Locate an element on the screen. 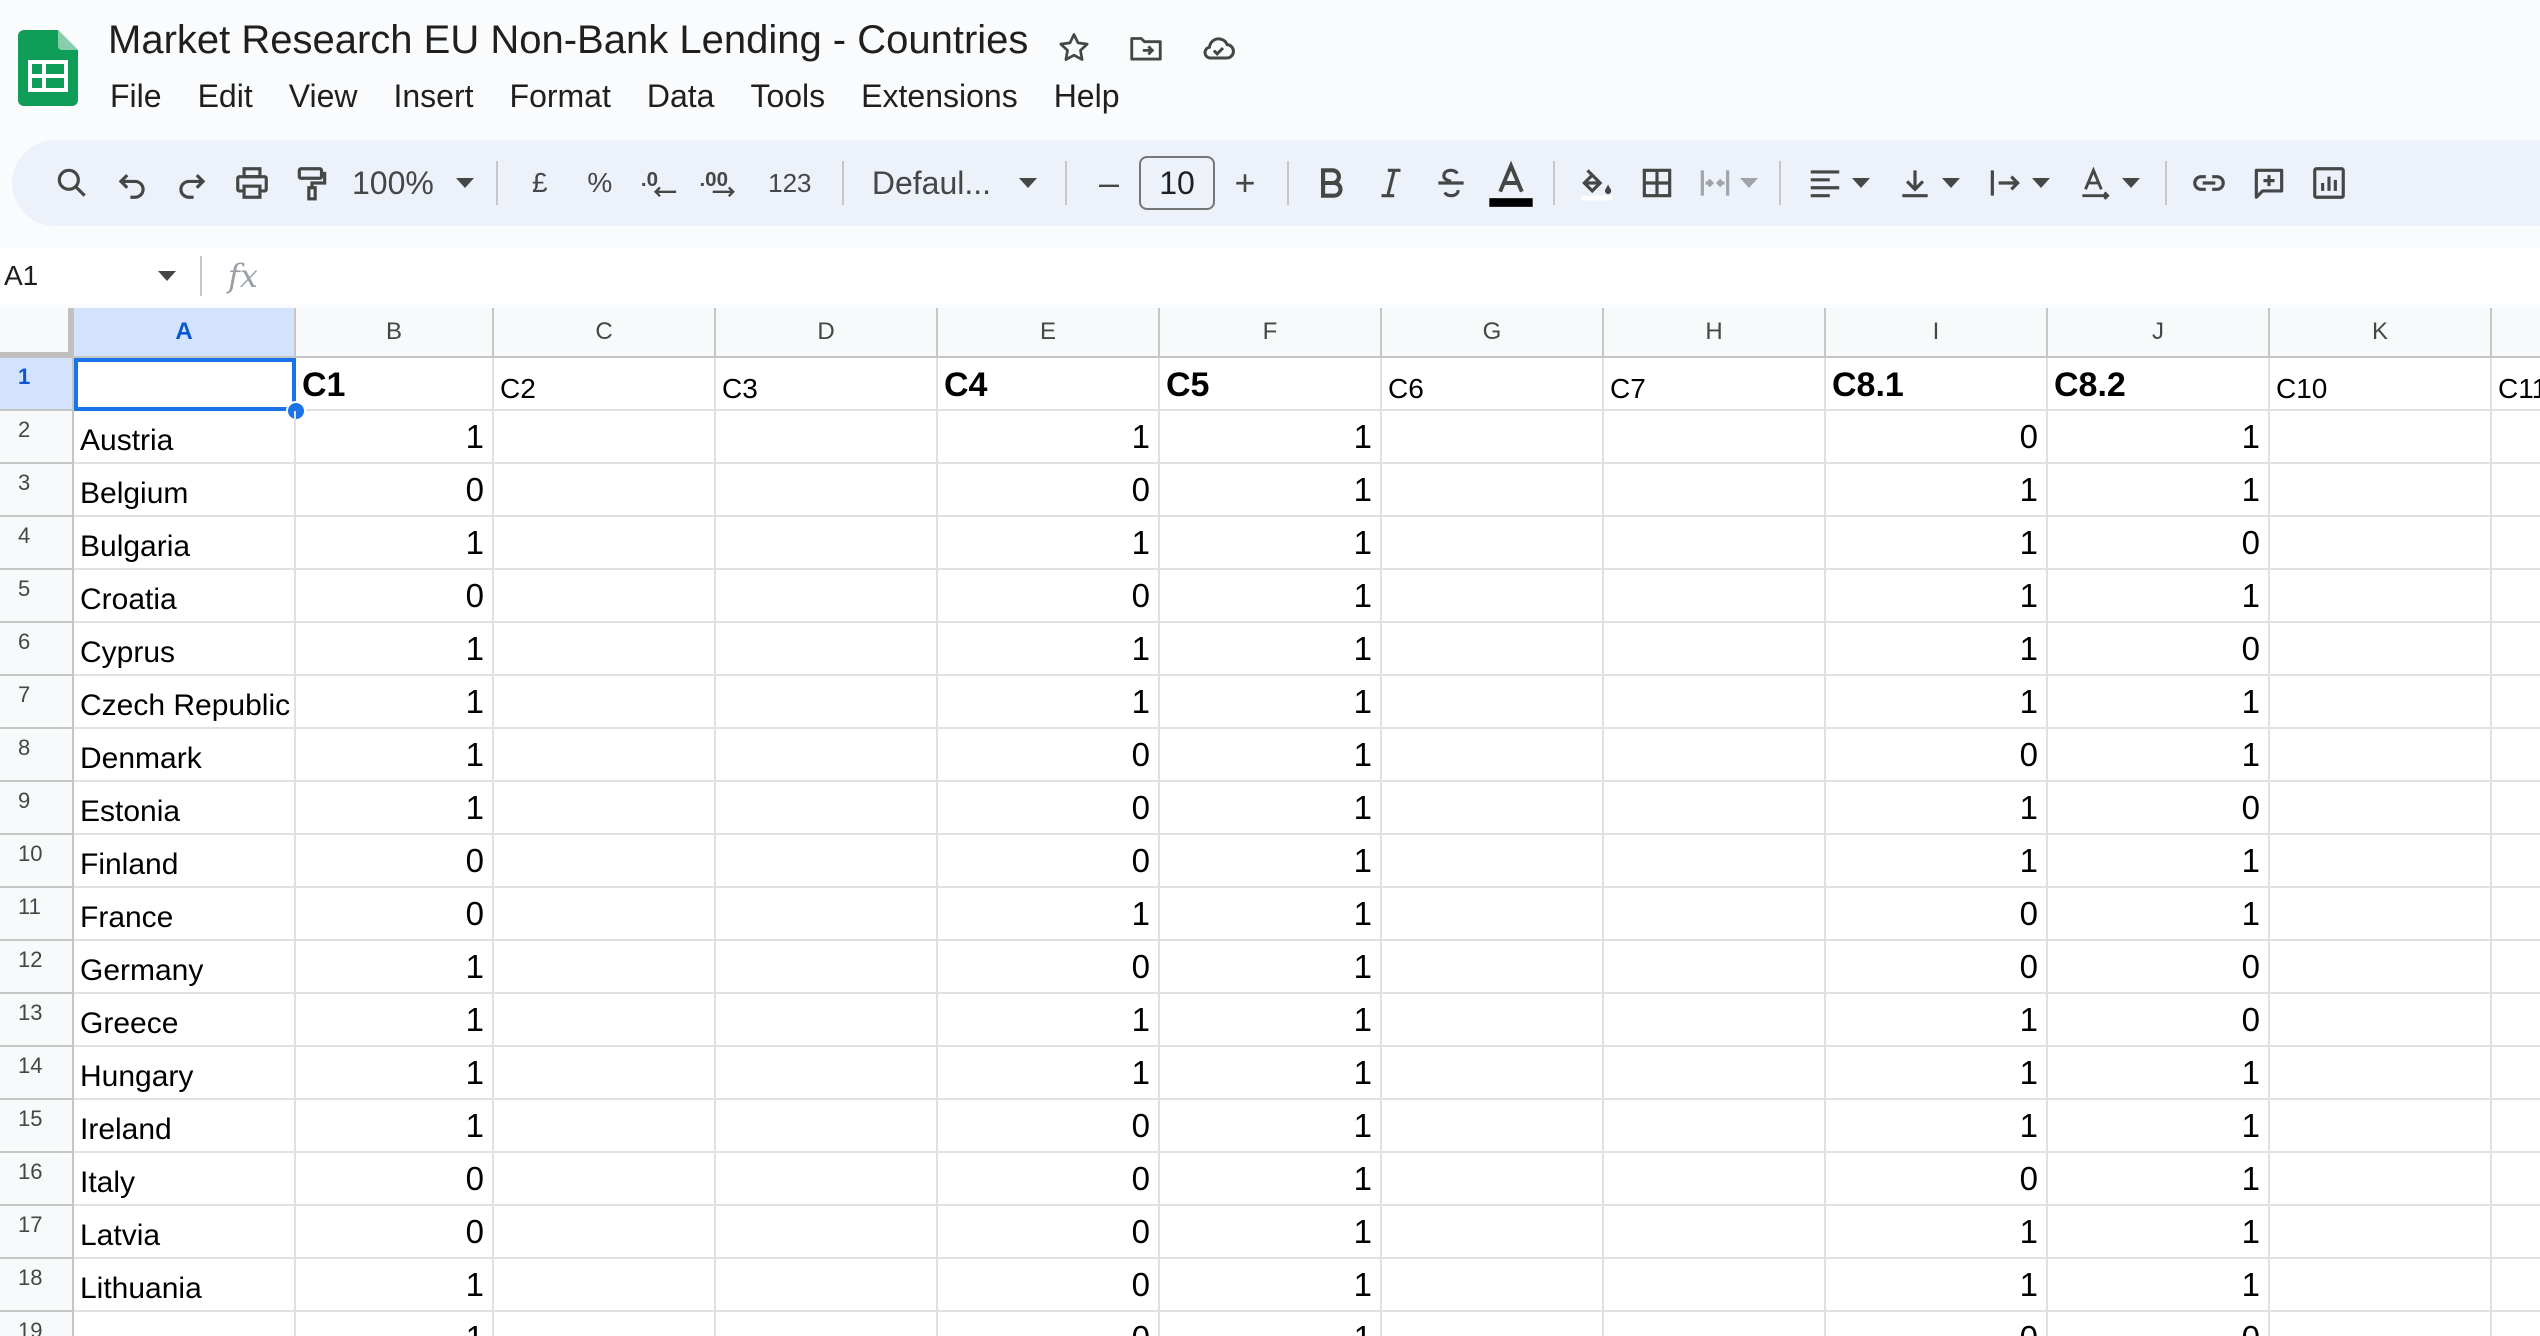  increase-font-size-button: + is located at coordinates (1245, 183).